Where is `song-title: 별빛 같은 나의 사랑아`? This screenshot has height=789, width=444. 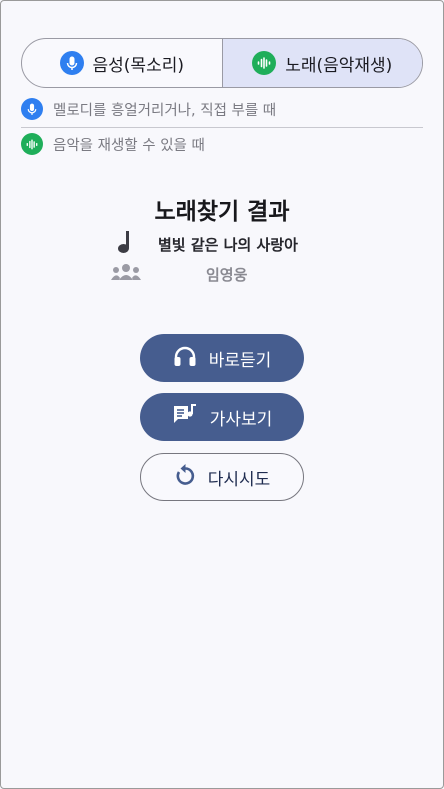 song-title: 별빛 같은 나의 사랑아 is located at coordinates (228, 244).